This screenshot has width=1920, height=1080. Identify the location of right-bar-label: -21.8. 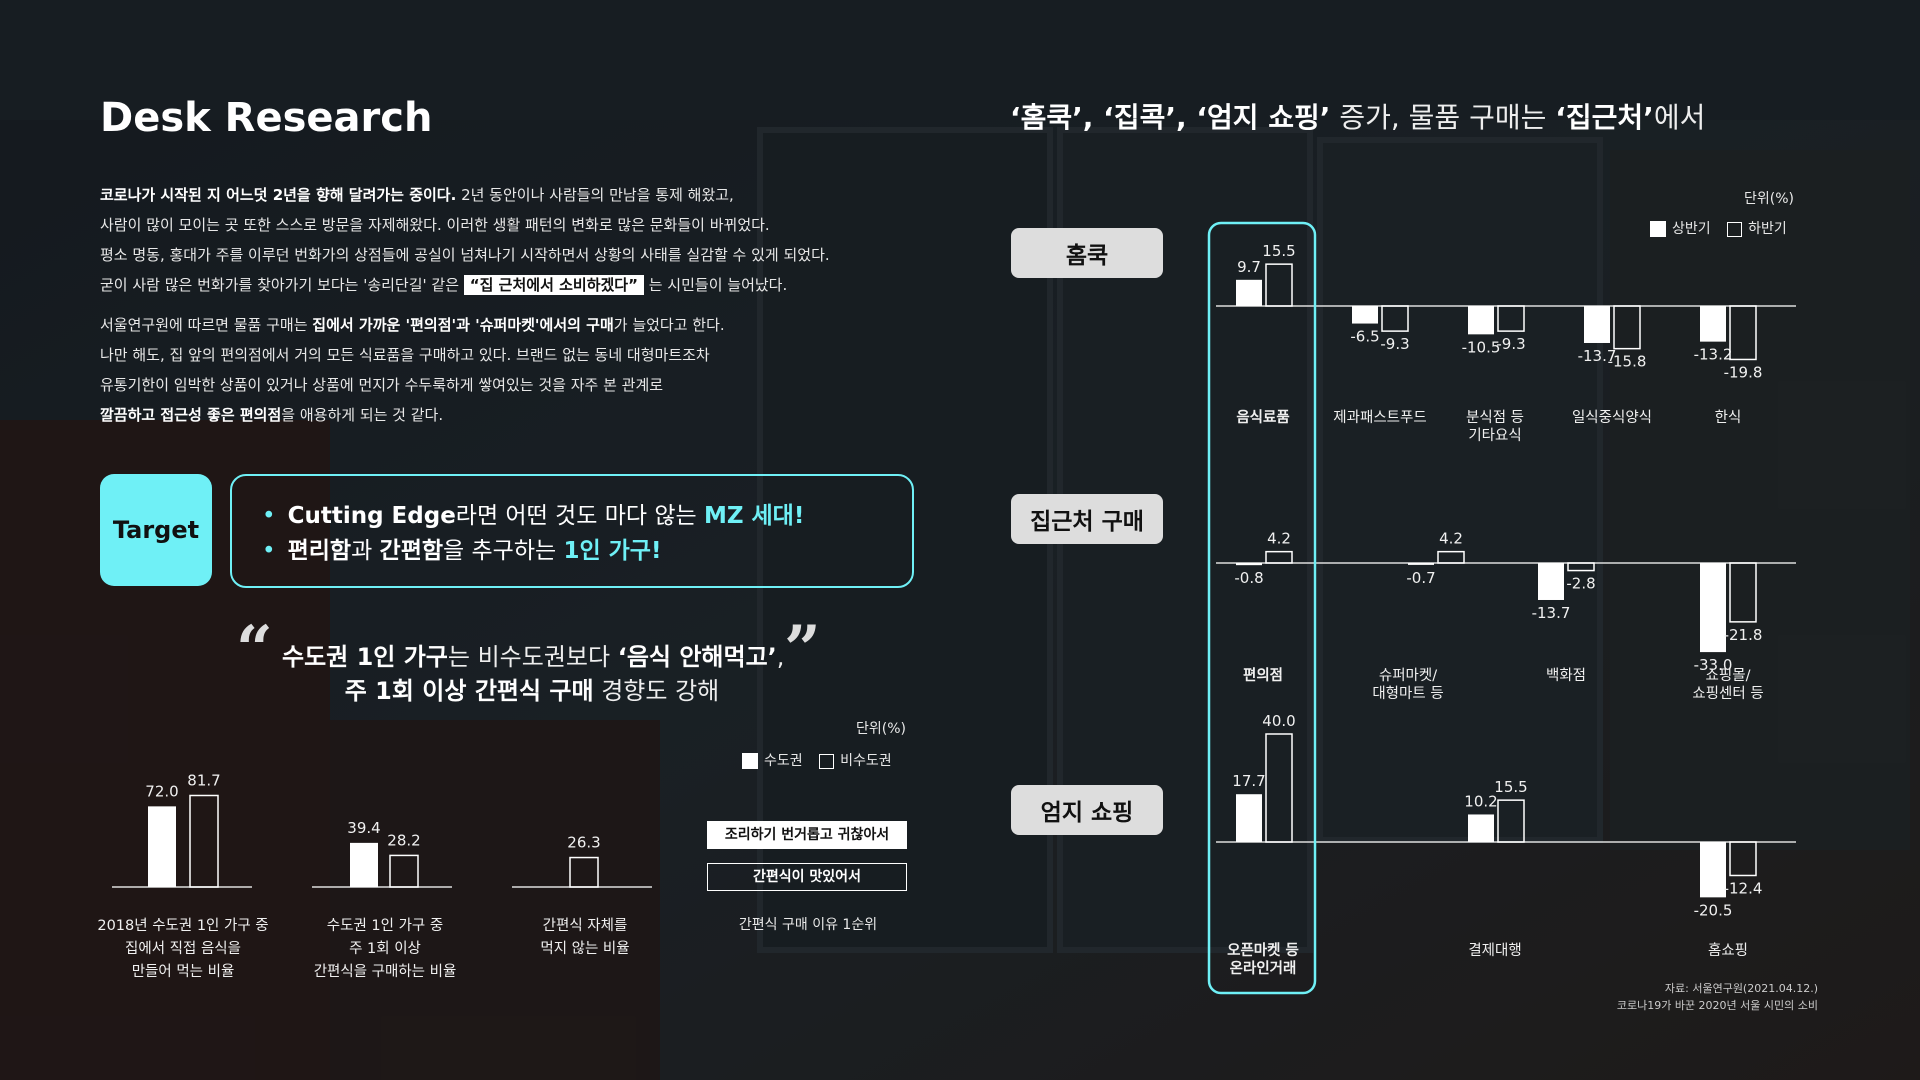
(1743, 635).